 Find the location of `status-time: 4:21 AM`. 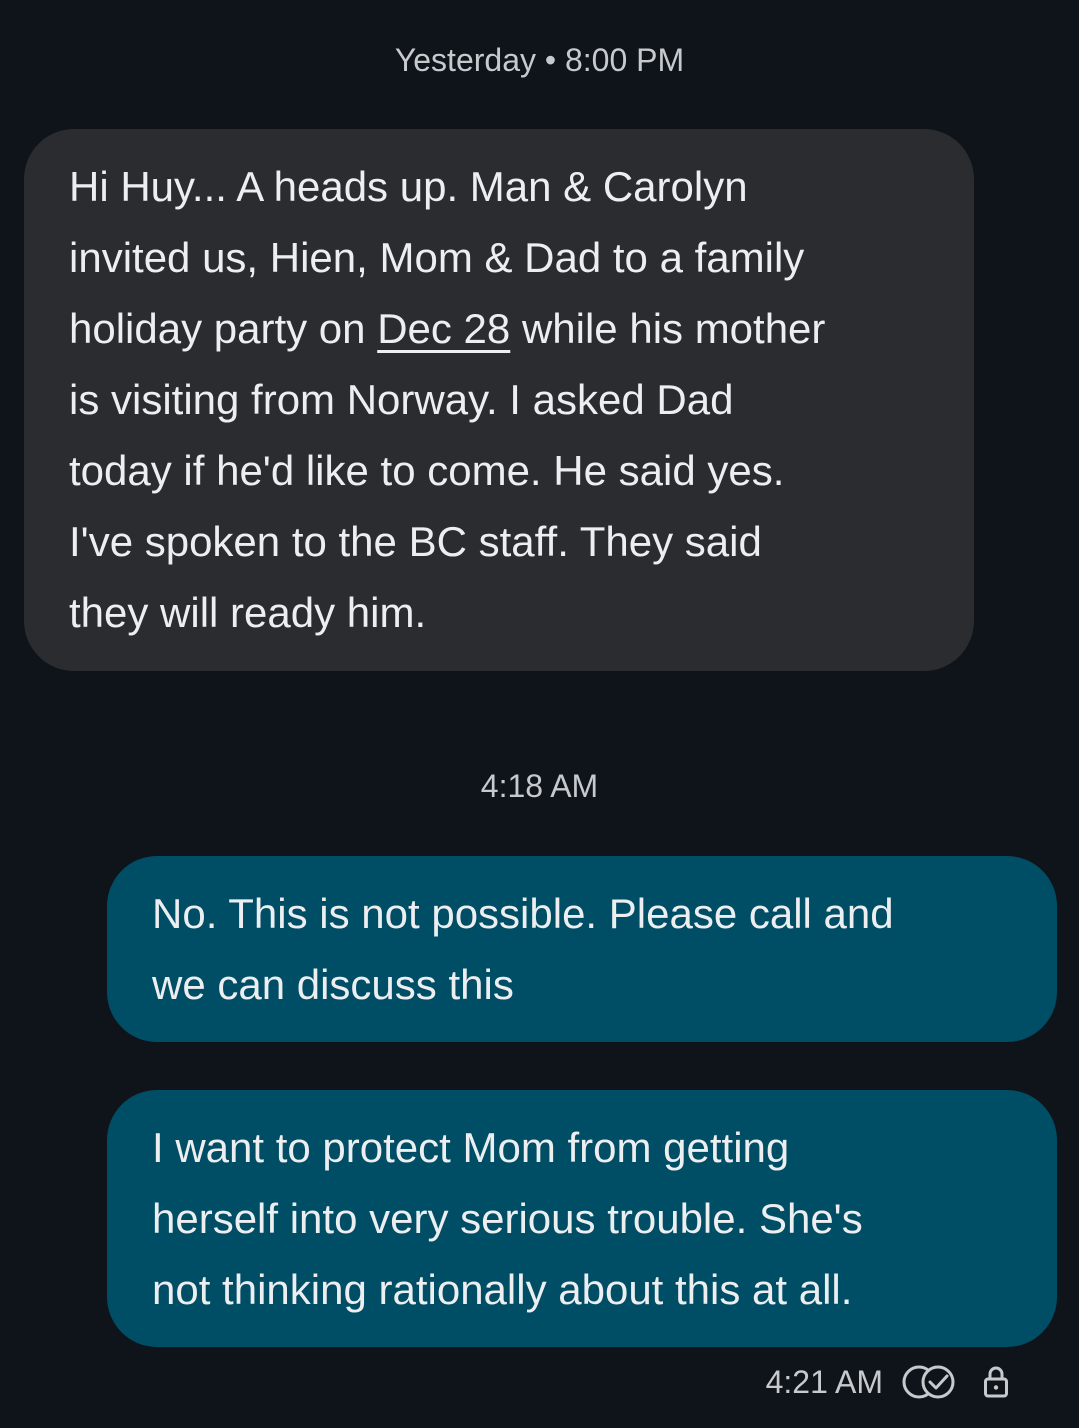

status-time: 4:21 AM is located at coordinates (824, 1381).